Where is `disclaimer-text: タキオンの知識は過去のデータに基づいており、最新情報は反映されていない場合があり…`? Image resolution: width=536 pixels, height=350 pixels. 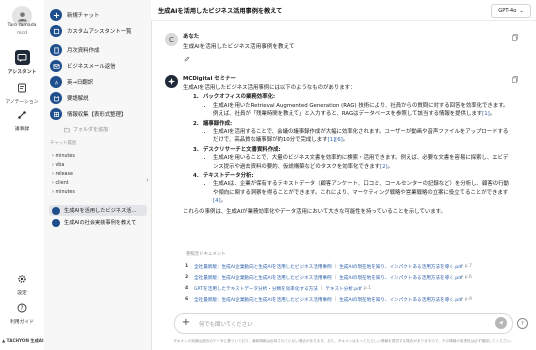 disclaimer-text: タキオンの知識は過去のデータに基づいており、最新情報は反映されていない場合があり… is located at coordinates (343, 341).